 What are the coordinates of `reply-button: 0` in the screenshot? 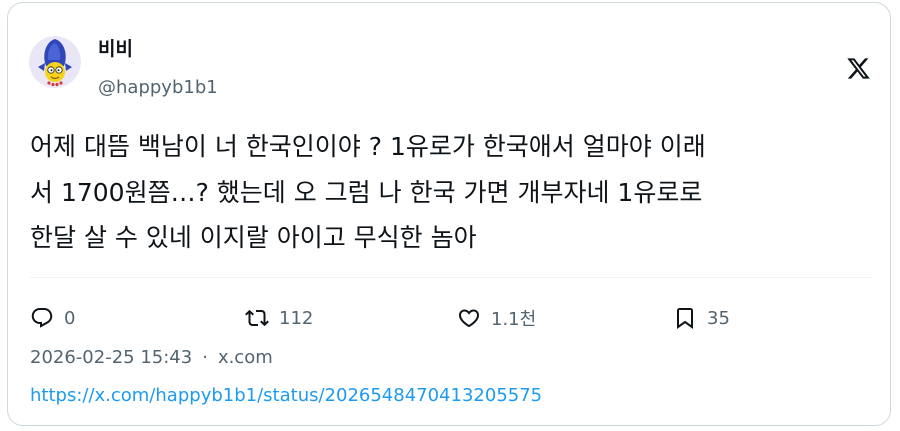 It's located at (52, 318).